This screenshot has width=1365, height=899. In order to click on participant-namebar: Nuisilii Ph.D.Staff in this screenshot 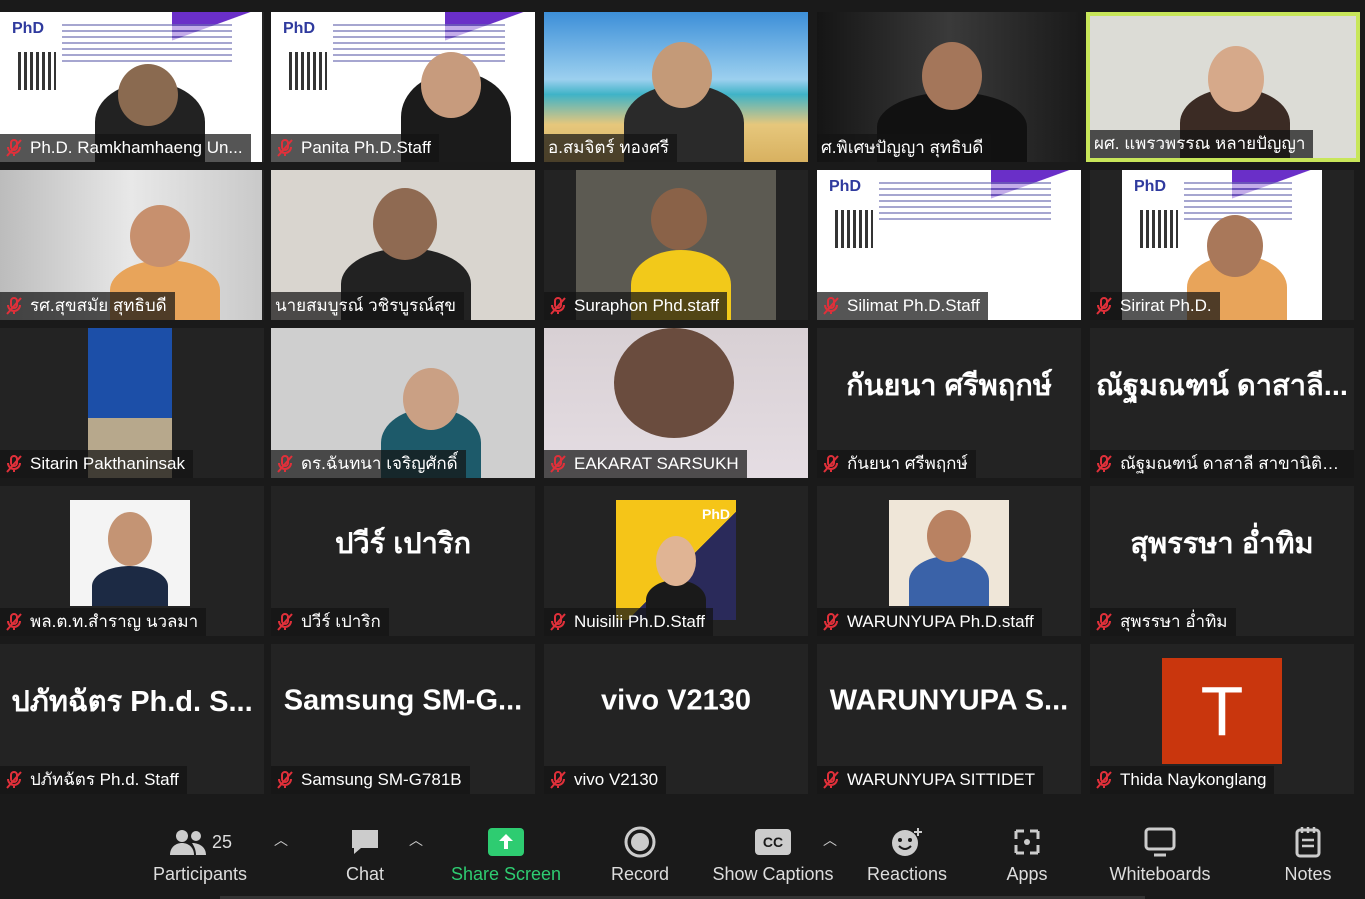, I will do `click(629, 622)`.